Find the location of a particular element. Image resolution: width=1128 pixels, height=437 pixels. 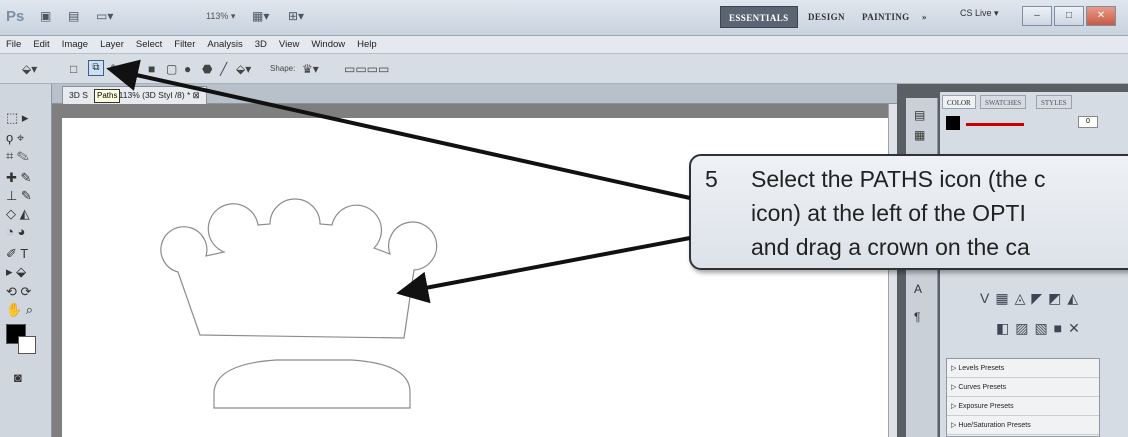

arrow-to-crown is located at coordinates (543, 270).